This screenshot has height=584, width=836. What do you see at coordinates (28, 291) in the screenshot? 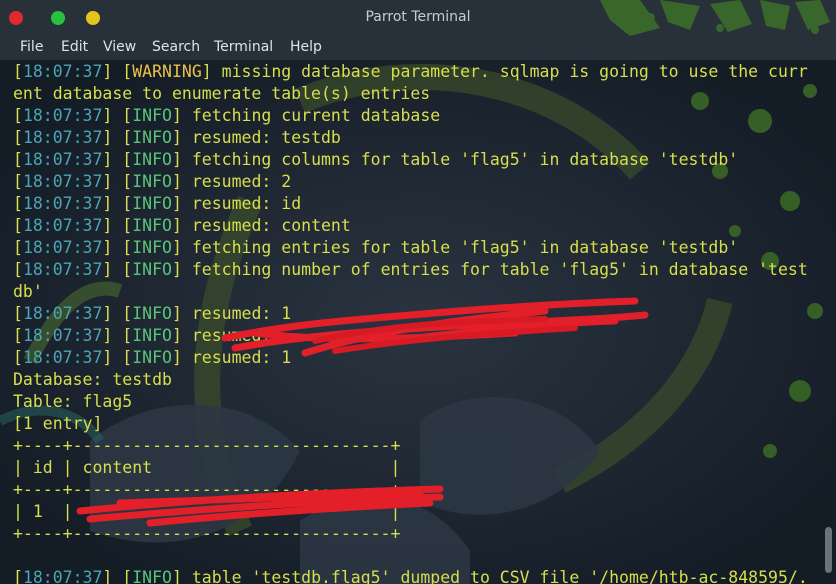
I see `log-continuation: db'` at bounding box center [28, 291].